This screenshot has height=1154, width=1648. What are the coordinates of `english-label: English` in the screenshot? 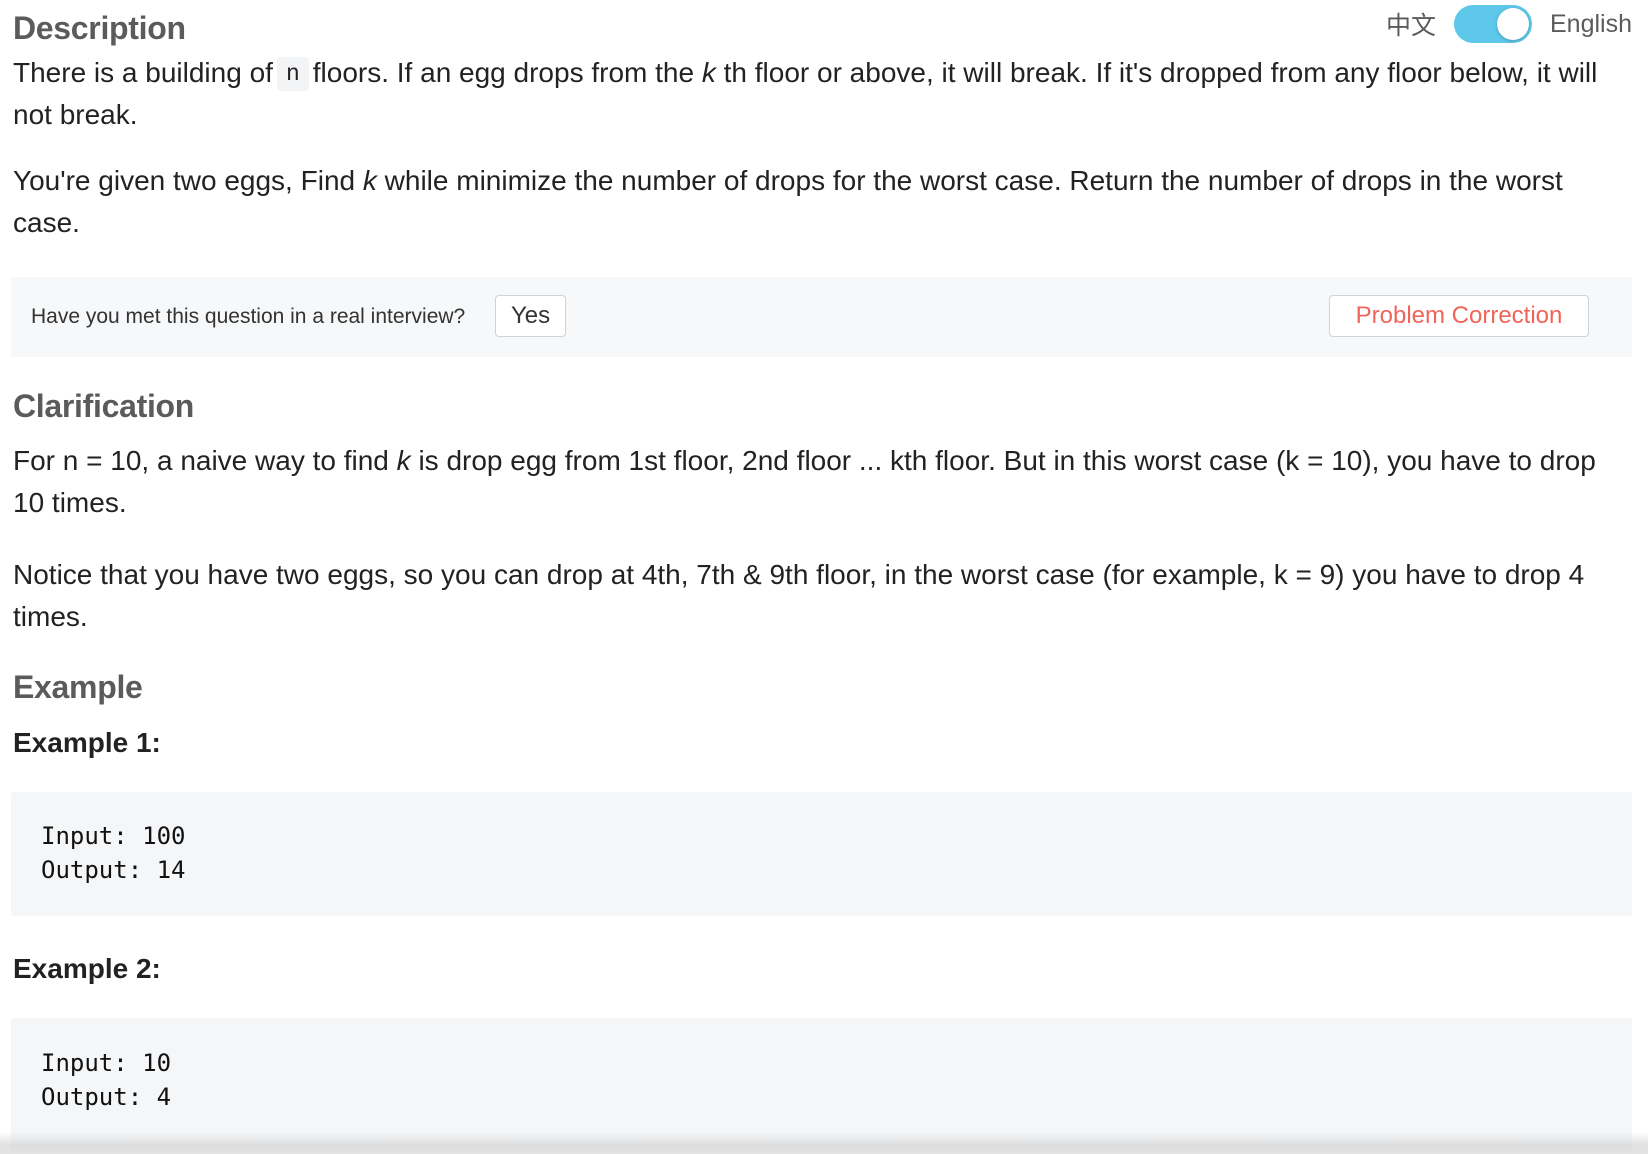 It's located at (1591, 24).